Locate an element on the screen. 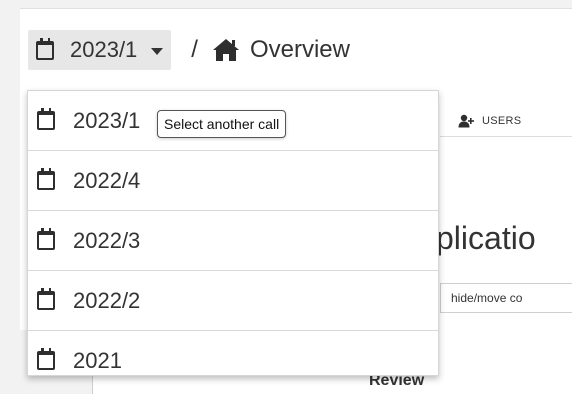  call-option: 2022/2 is located at coordinates (233, 301).